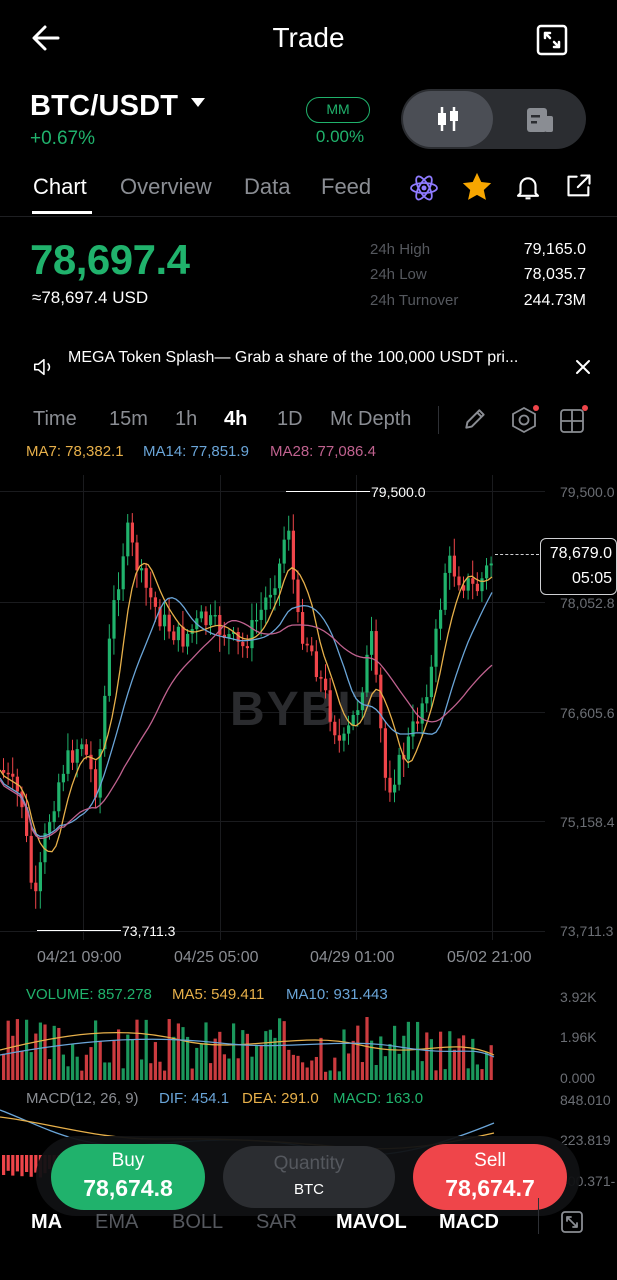 This screenshot has height=1280, width=617. I want to click on indicator-sar: SAR, so click(276, 1222).